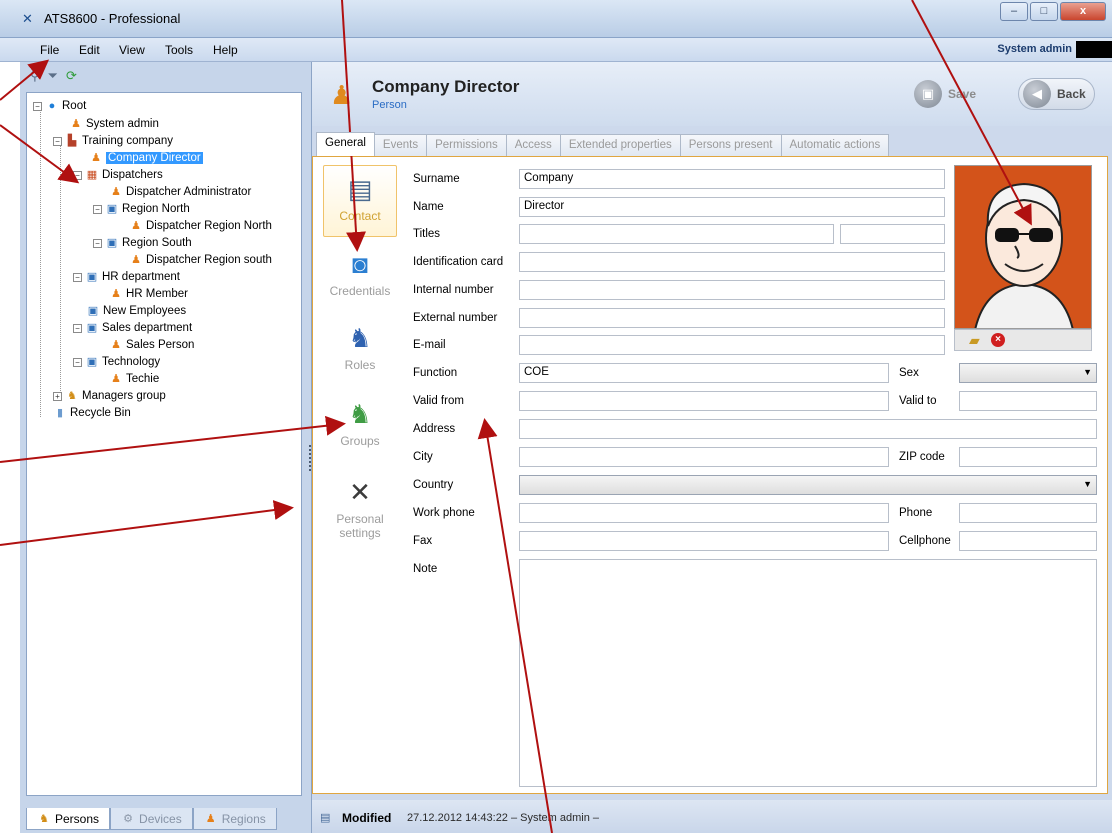  I want to click on delete-photo-icon: ×, so click(998, 340).